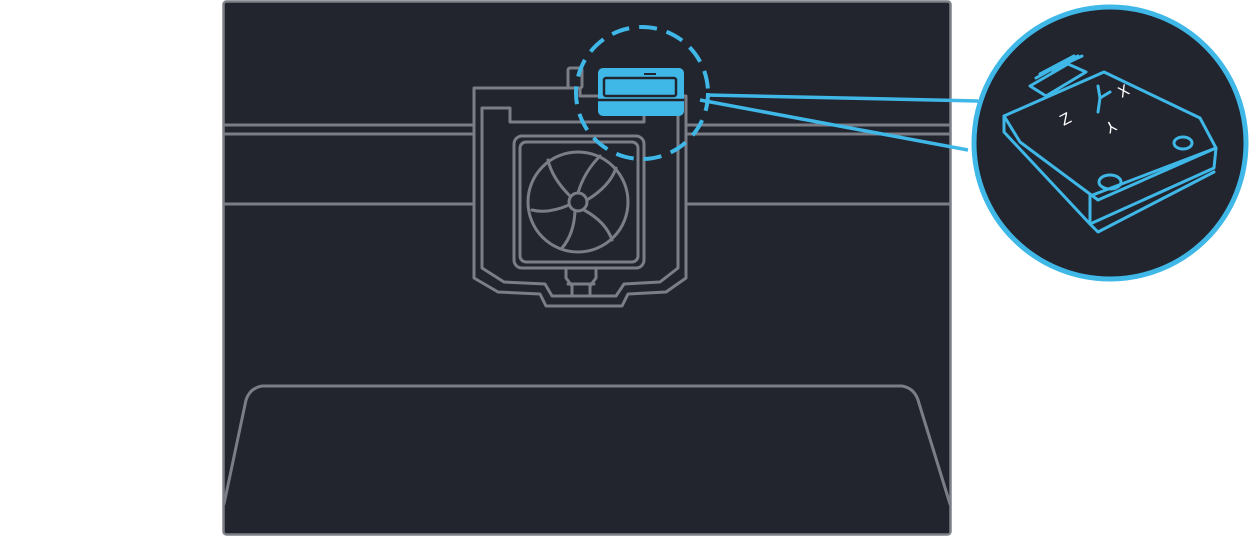 The image size is (1260, 536). Describe the element at coordinates (1110, 143) in the screenshot. I see `callout-magnifier: X Z Y` at that location.